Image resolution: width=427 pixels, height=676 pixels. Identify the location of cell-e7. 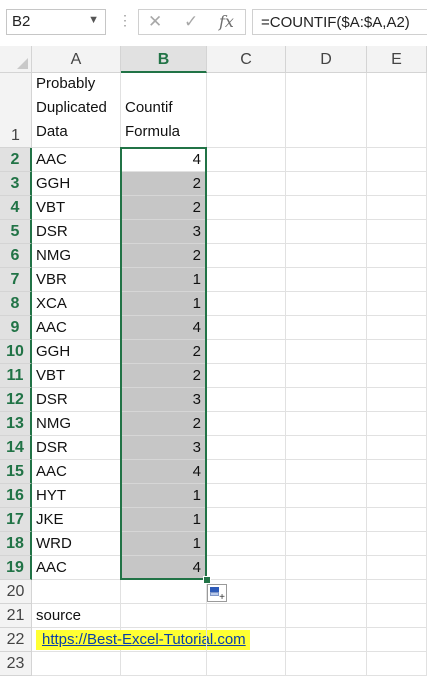
(397, 280).